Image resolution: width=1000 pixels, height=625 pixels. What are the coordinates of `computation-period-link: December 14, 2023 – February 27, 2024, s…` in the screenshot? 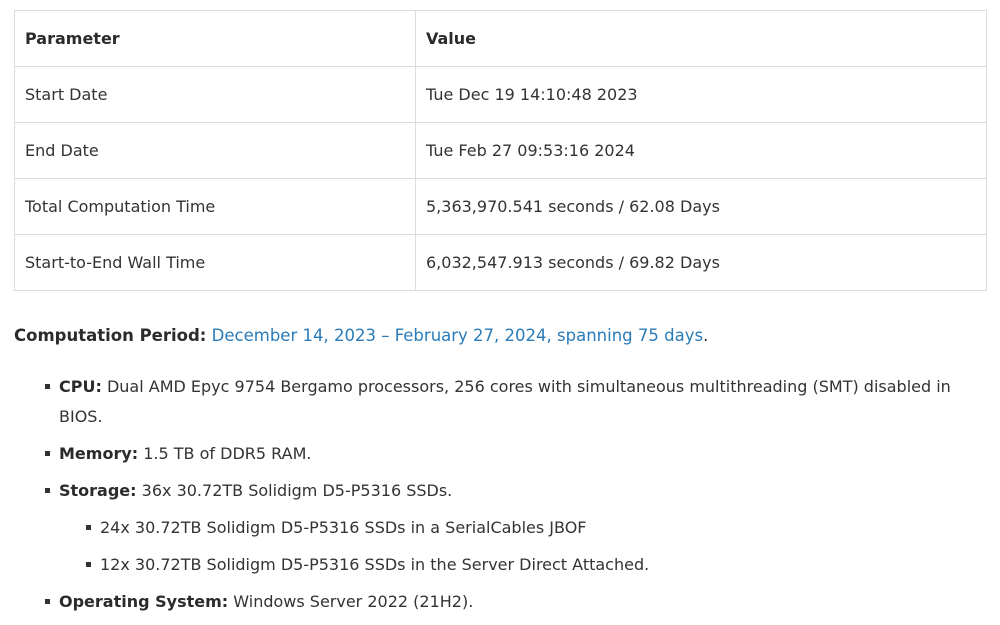 It's located at (457, 335).